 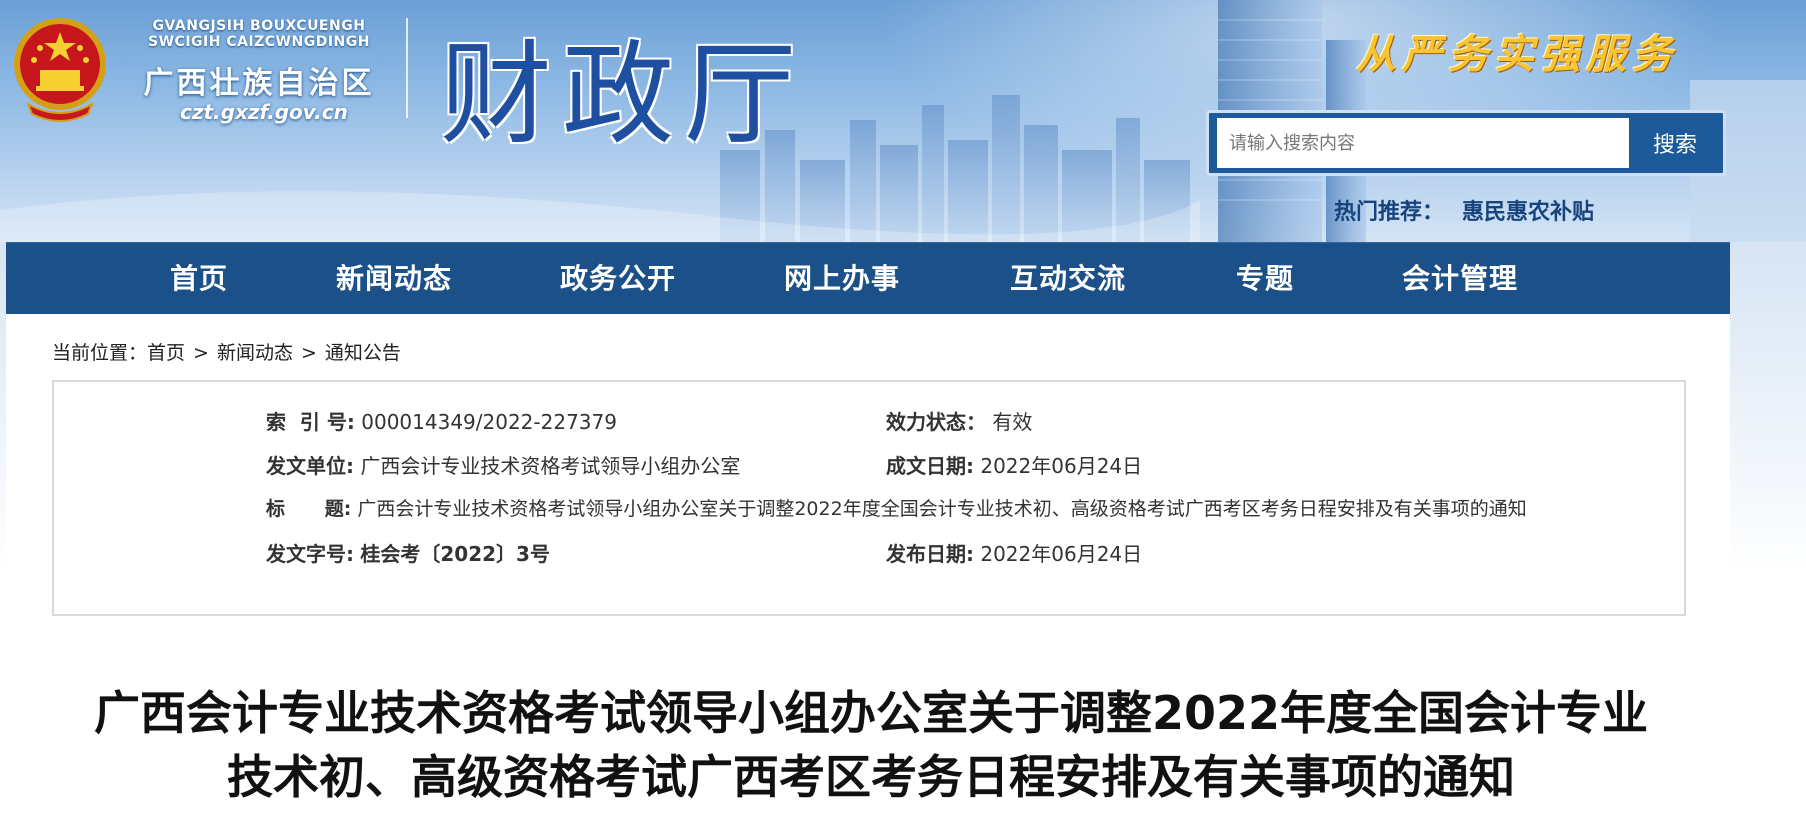 What do you see at coordinates (199, 279) in the screenshot?
I see `nav-home: 首页` at bounding box center [199, 279].